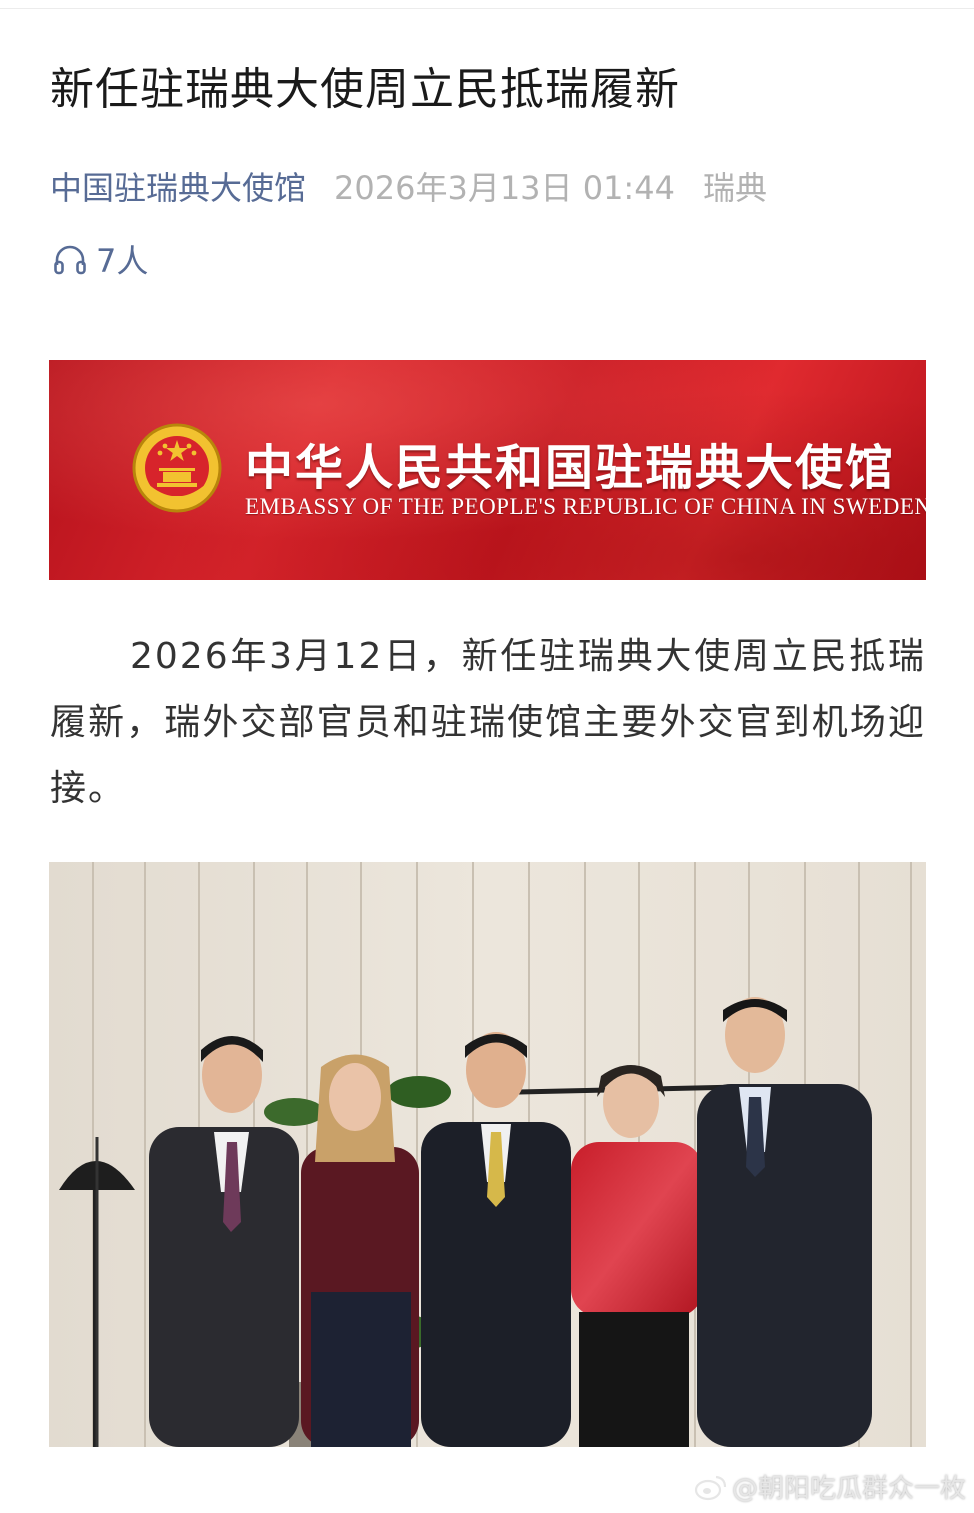  Describe the element at coordinates (570, 468) in the screenshot. I see `banner-title-cn: 中华人民共和国驻瑞典大使馆` at that location.